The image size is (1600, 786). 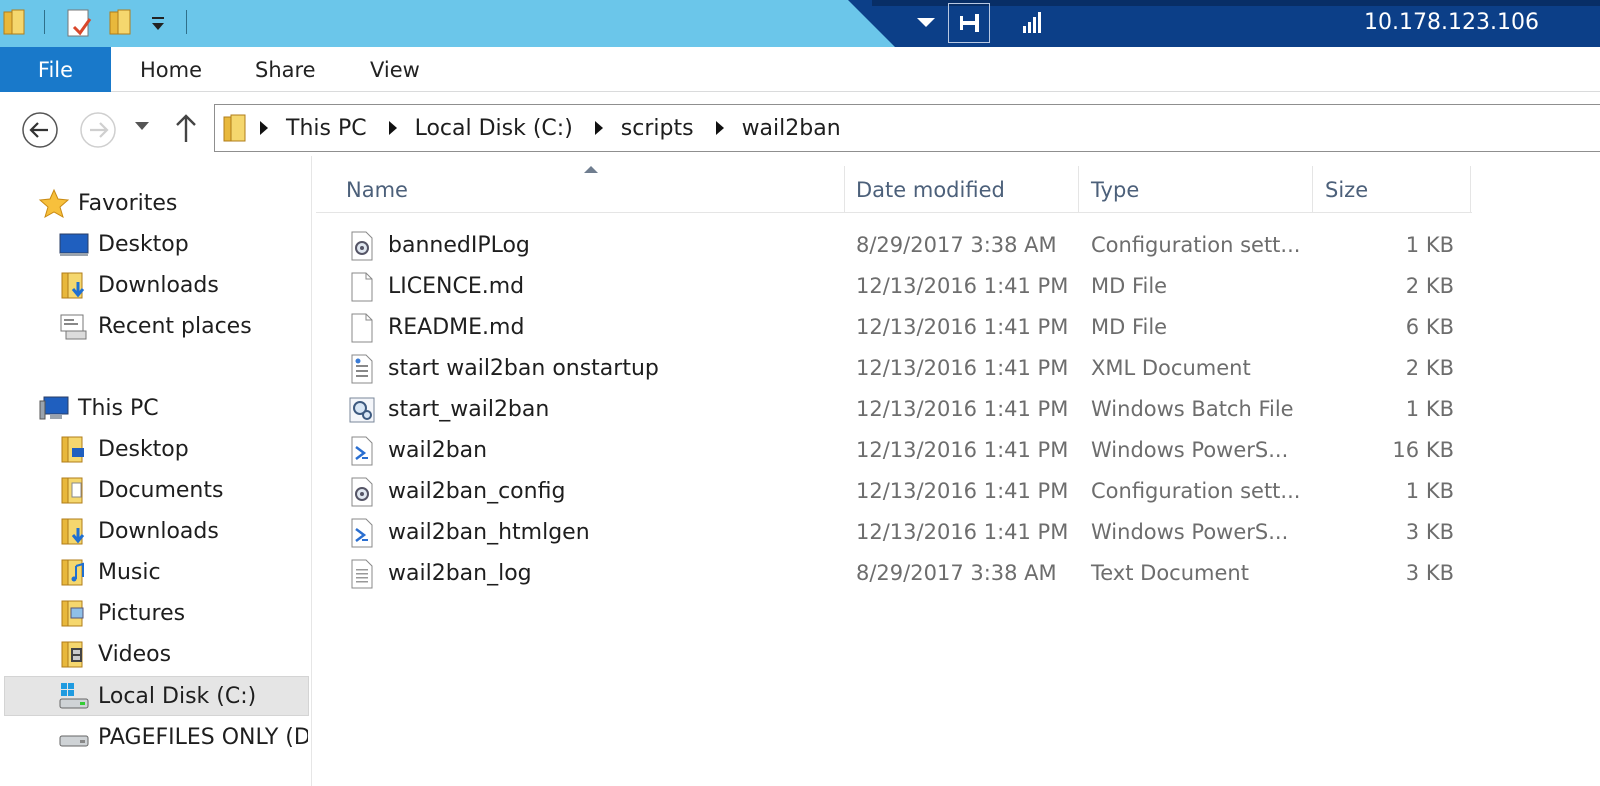 What do you see at coordinates (494, 128) in the screenshot?
I see `breadcrumb-local-disk: Local Disk (C:)` at bounding box center [494, 128].